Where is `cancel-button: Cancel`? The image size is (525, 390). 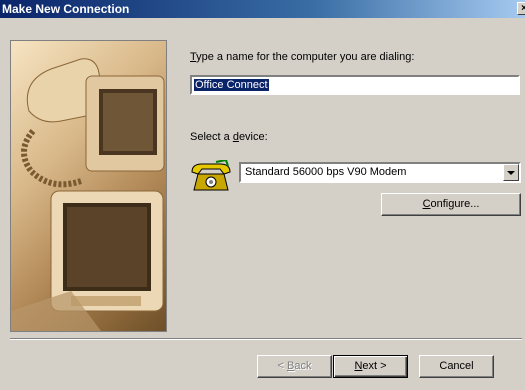 cancel-button: Cancel is located at coordinates (456, 366).